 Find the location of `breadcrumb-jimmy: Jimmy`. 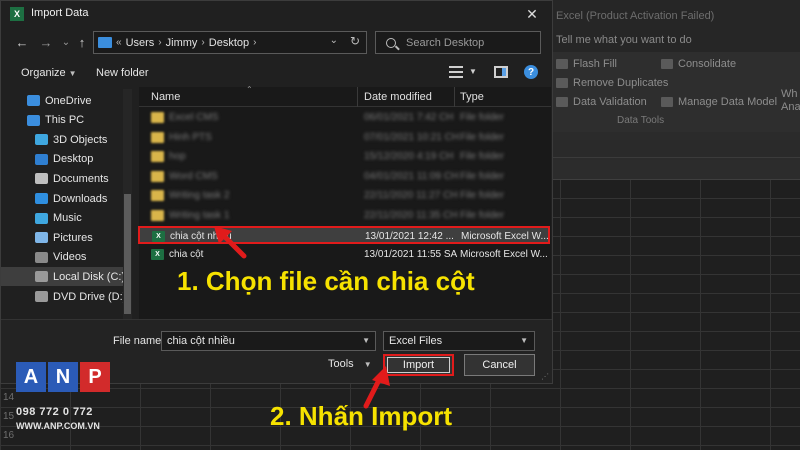

breadcrumb-jimmy: Jimmy is located at coordinates (182, 43).